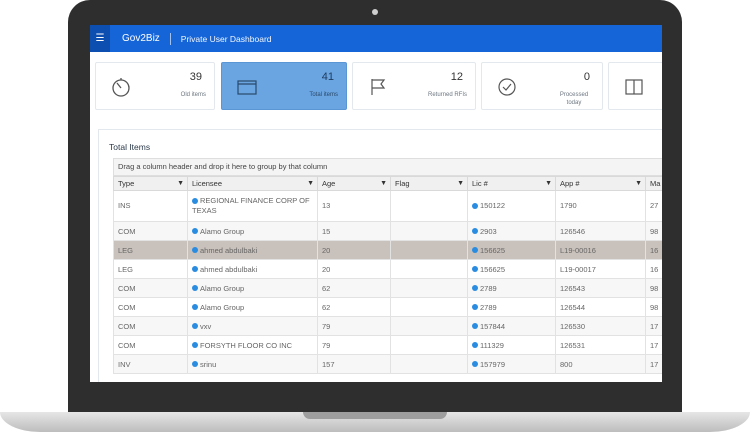 The image size is (750, 432). Describe the element at coordinates (252, 326) in the screenshot. I see `cell-licensee: vxv` at that location.